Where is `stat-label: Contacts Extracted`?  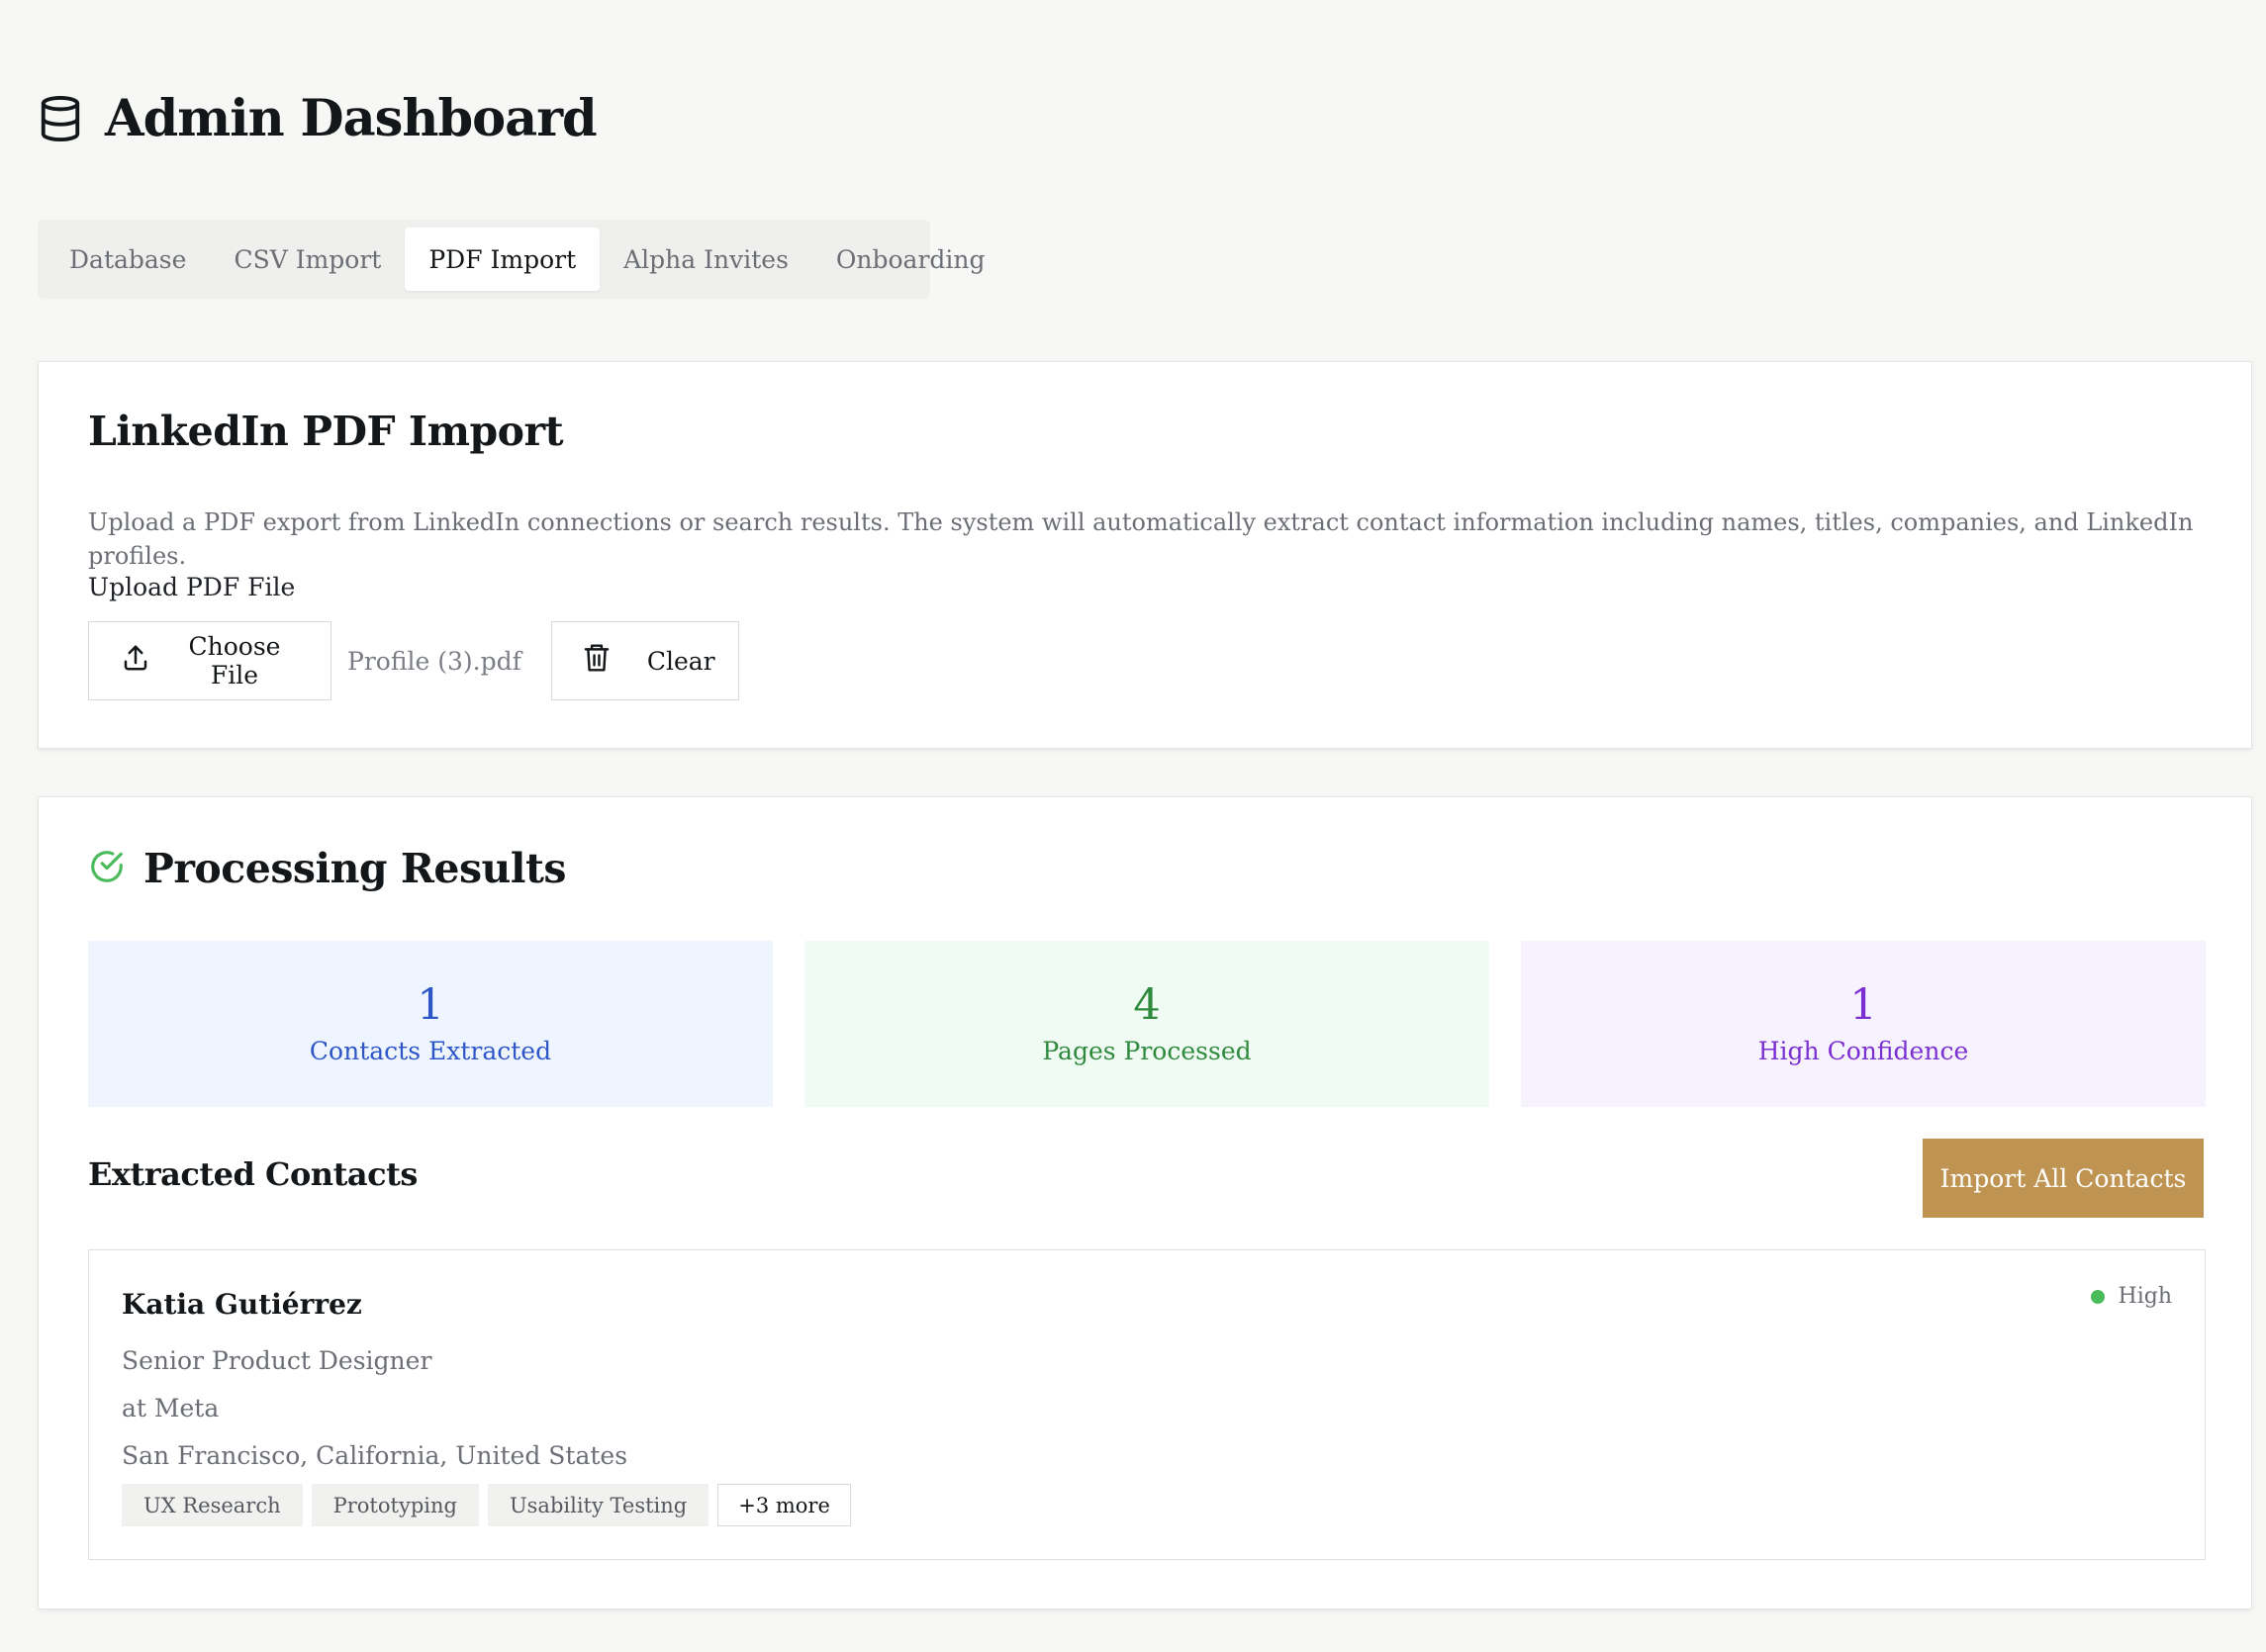
stat-label: Contacts Extracted is located at coordinates (431, 1051).